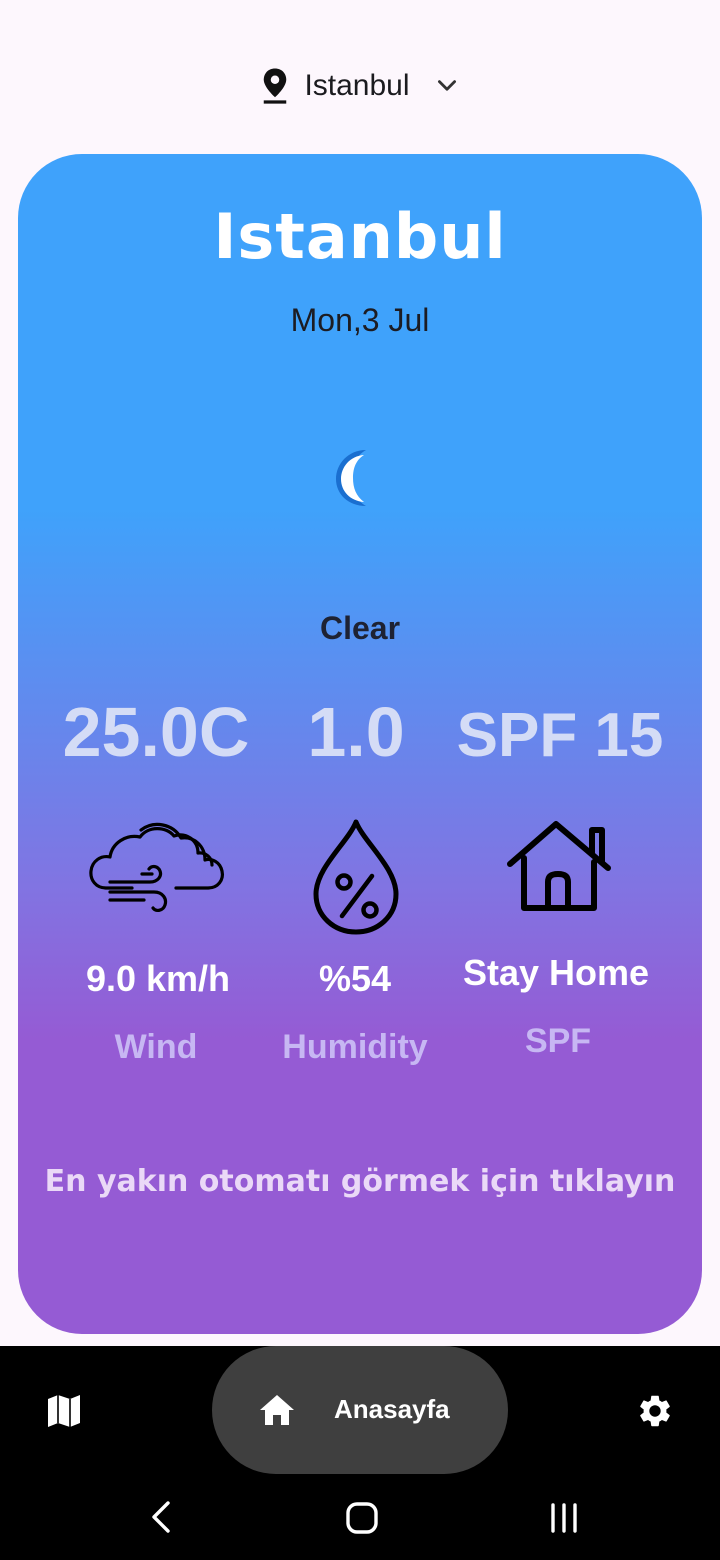 This screenshot has width=720, height=1560. What do you see at coordinates (156, 732) in the screenshot?
I see `temperature-value: 25.0C` at bounding box center [156, 732].